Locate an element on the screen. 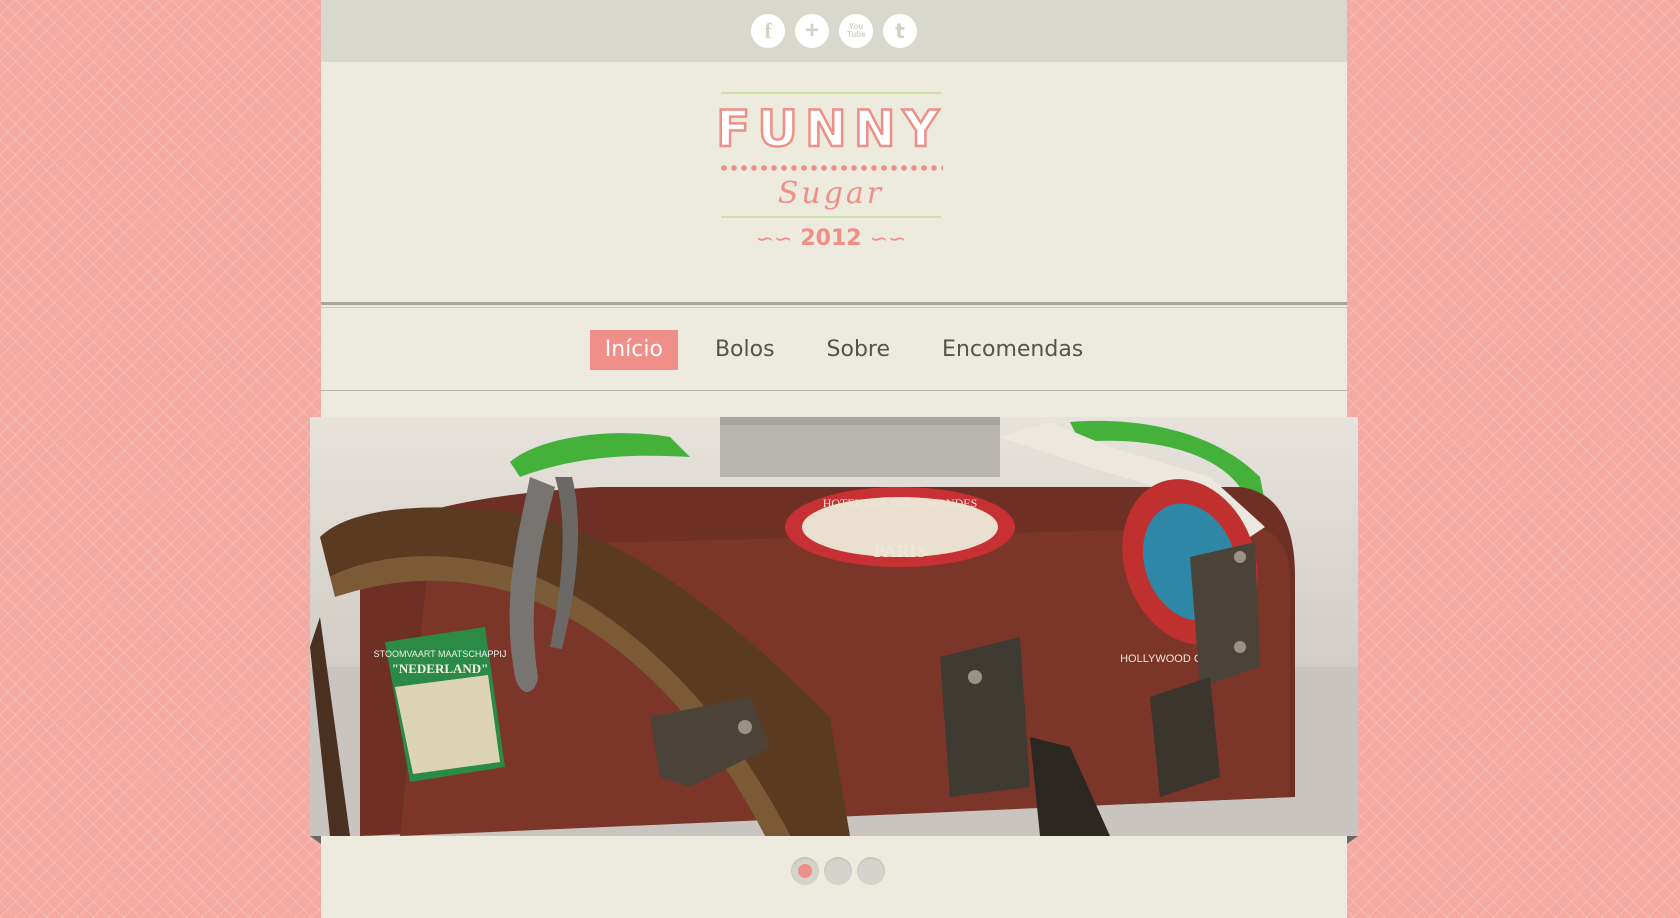 This screenshot has height=918, width=1680. svg-text: PARIS is located at coordinates (900, 551).